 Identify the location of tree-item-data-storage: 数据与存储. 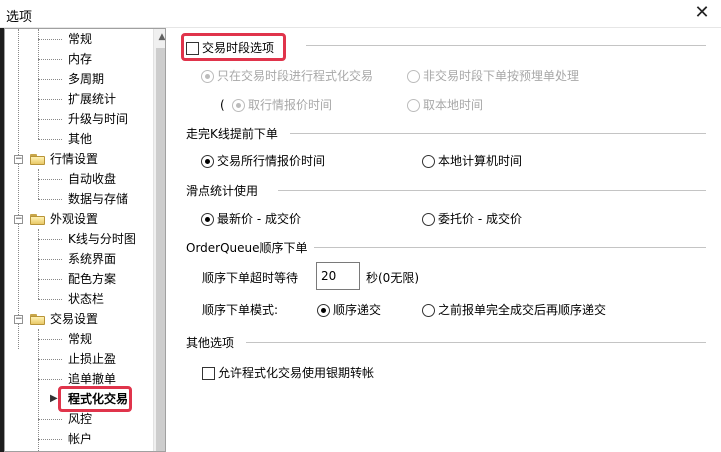
(98, 199).